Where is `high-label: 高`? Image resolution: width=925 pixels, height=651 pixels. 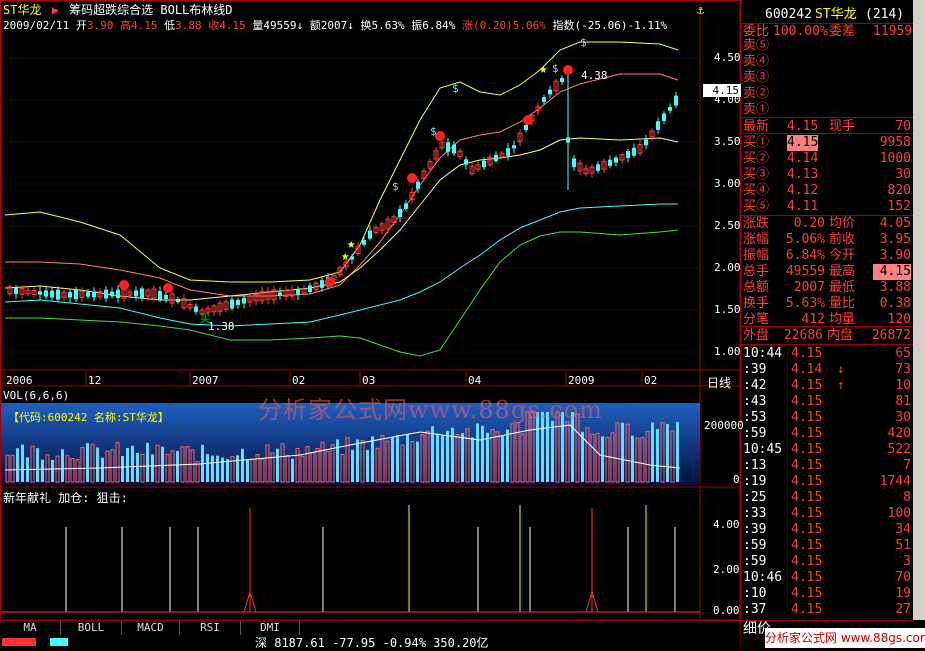 high-label: 高 is located at coordinates (125, 25).